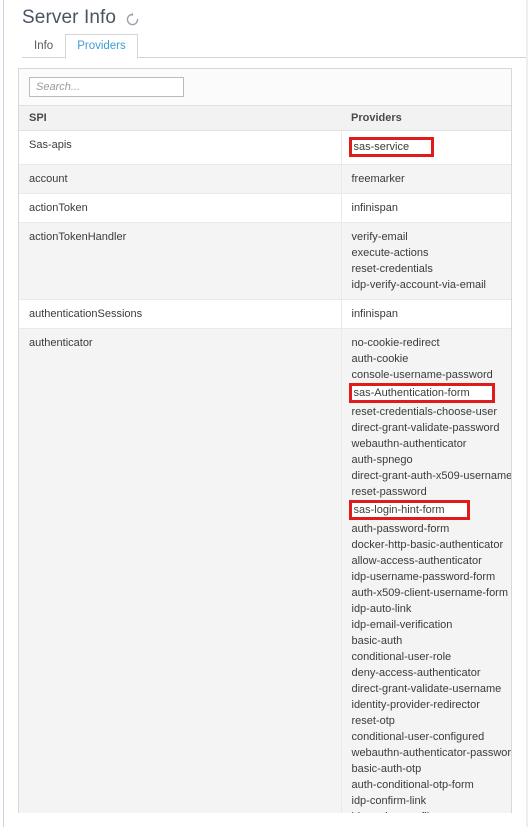  What do you see at coordinates (180, 261) in the screenshot?
I see `cell-spi: actionTokenHandler` at bounding box center [180, 261].